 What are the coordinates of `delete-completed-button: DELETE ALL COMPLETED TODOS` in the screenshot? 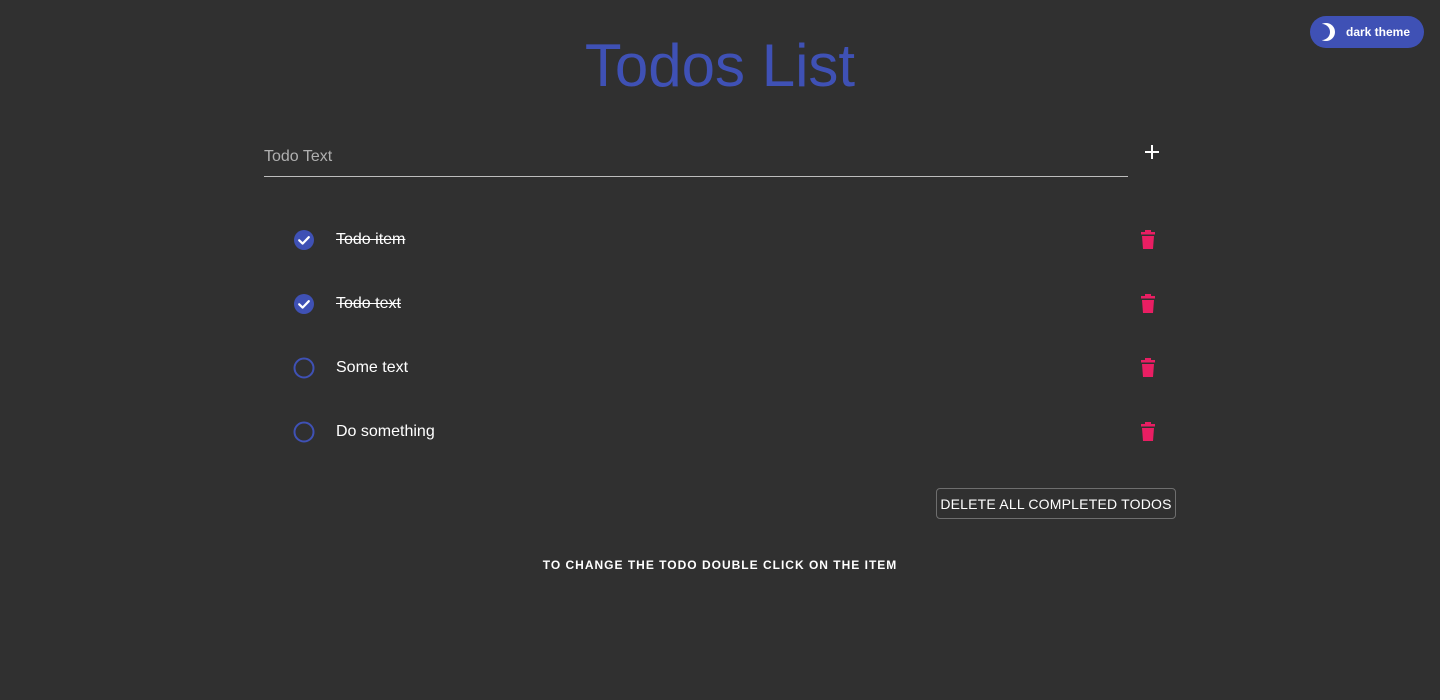 It's located at (1056, 503).